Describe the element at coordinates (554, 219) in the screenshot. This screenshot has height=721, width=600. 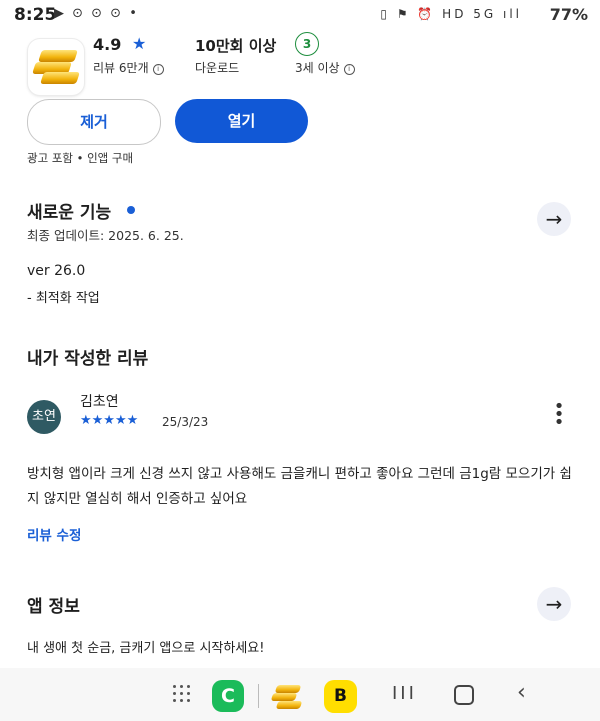
I see `whats-new-arrow-icon: →` at that location.